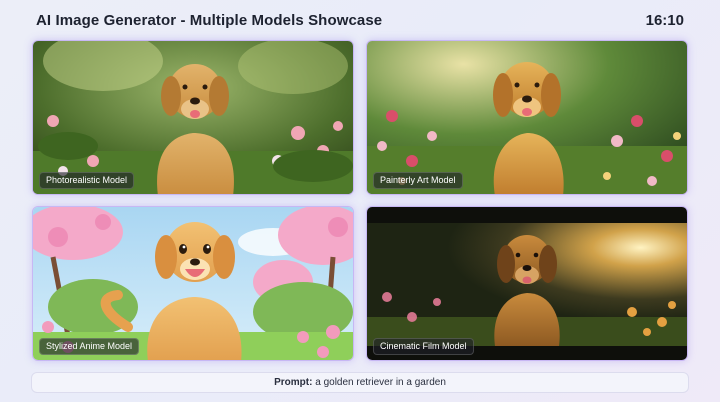 The height and width of the screenshot is (402, 720). What do you see at coordinates (87, 180) in the screenshot?
I see `model-label: Photorealistic Model` at bounding box center [87, 180].